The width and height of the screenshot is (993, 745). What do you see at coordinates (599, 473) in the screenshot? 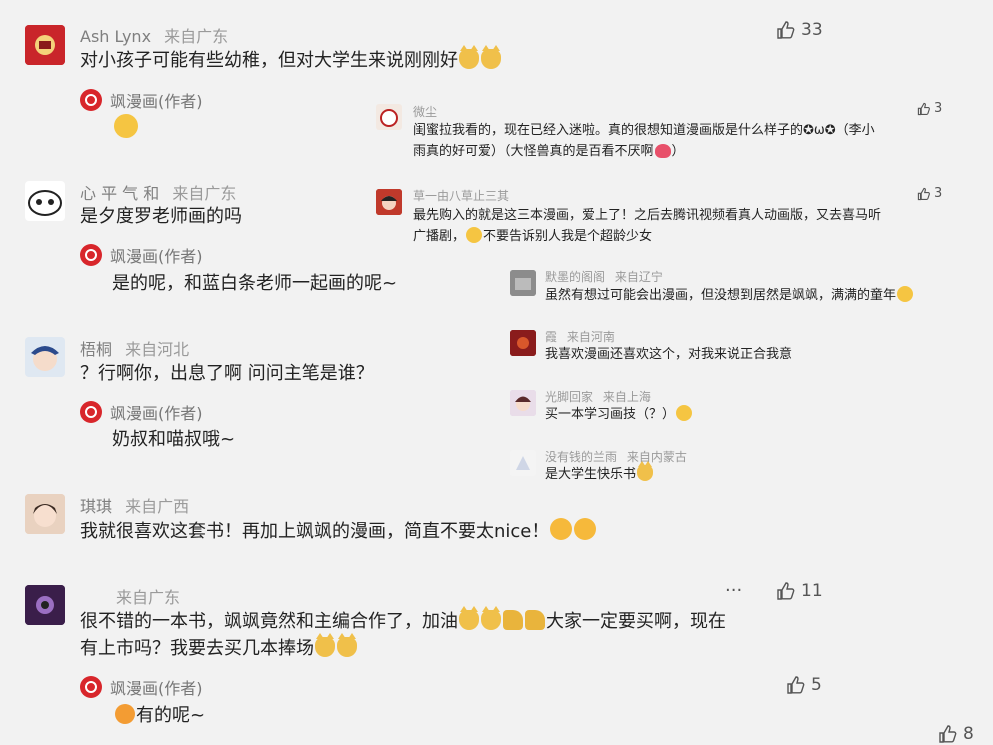
I see `side-comment-text: 是大学生快乐书` at bounding box center [599, 473].